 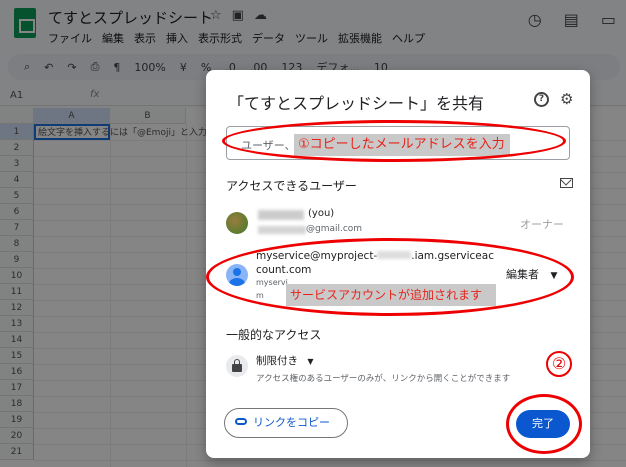 I want to click on owner-avatar, so click(x=237, y=223).